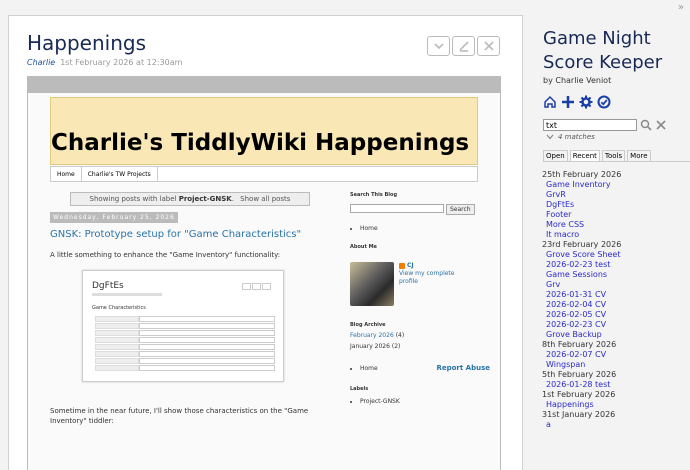 Image resolution: width=690 pixels, height=470 pixels. What do you see at coordinates (260, 143) in the screenshot?
I see `blog-banner-title: Charlie's TiddlyWiki Happenings` at bounding box center [260, 143].